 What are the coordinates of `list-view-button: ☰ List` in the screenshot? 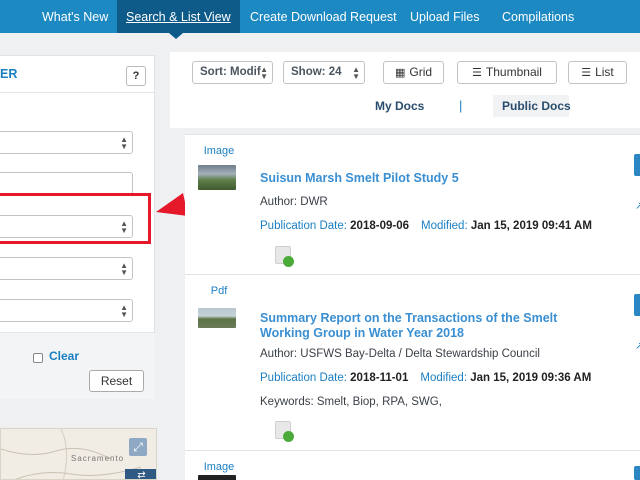 It's located at (597, 72).